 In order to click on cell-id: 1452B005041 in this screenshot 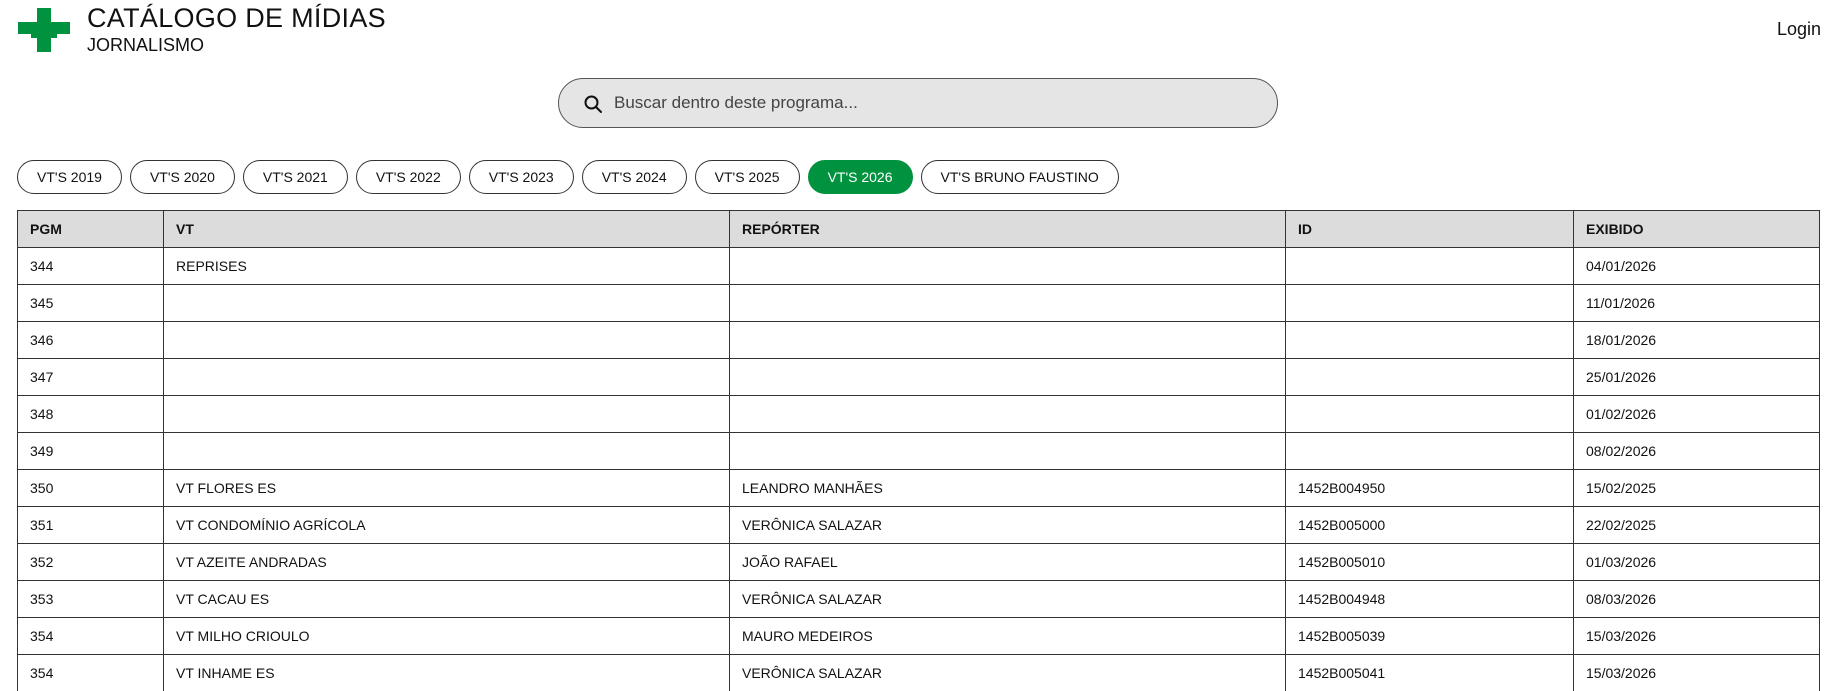, I will do `click(1429, 672)`.